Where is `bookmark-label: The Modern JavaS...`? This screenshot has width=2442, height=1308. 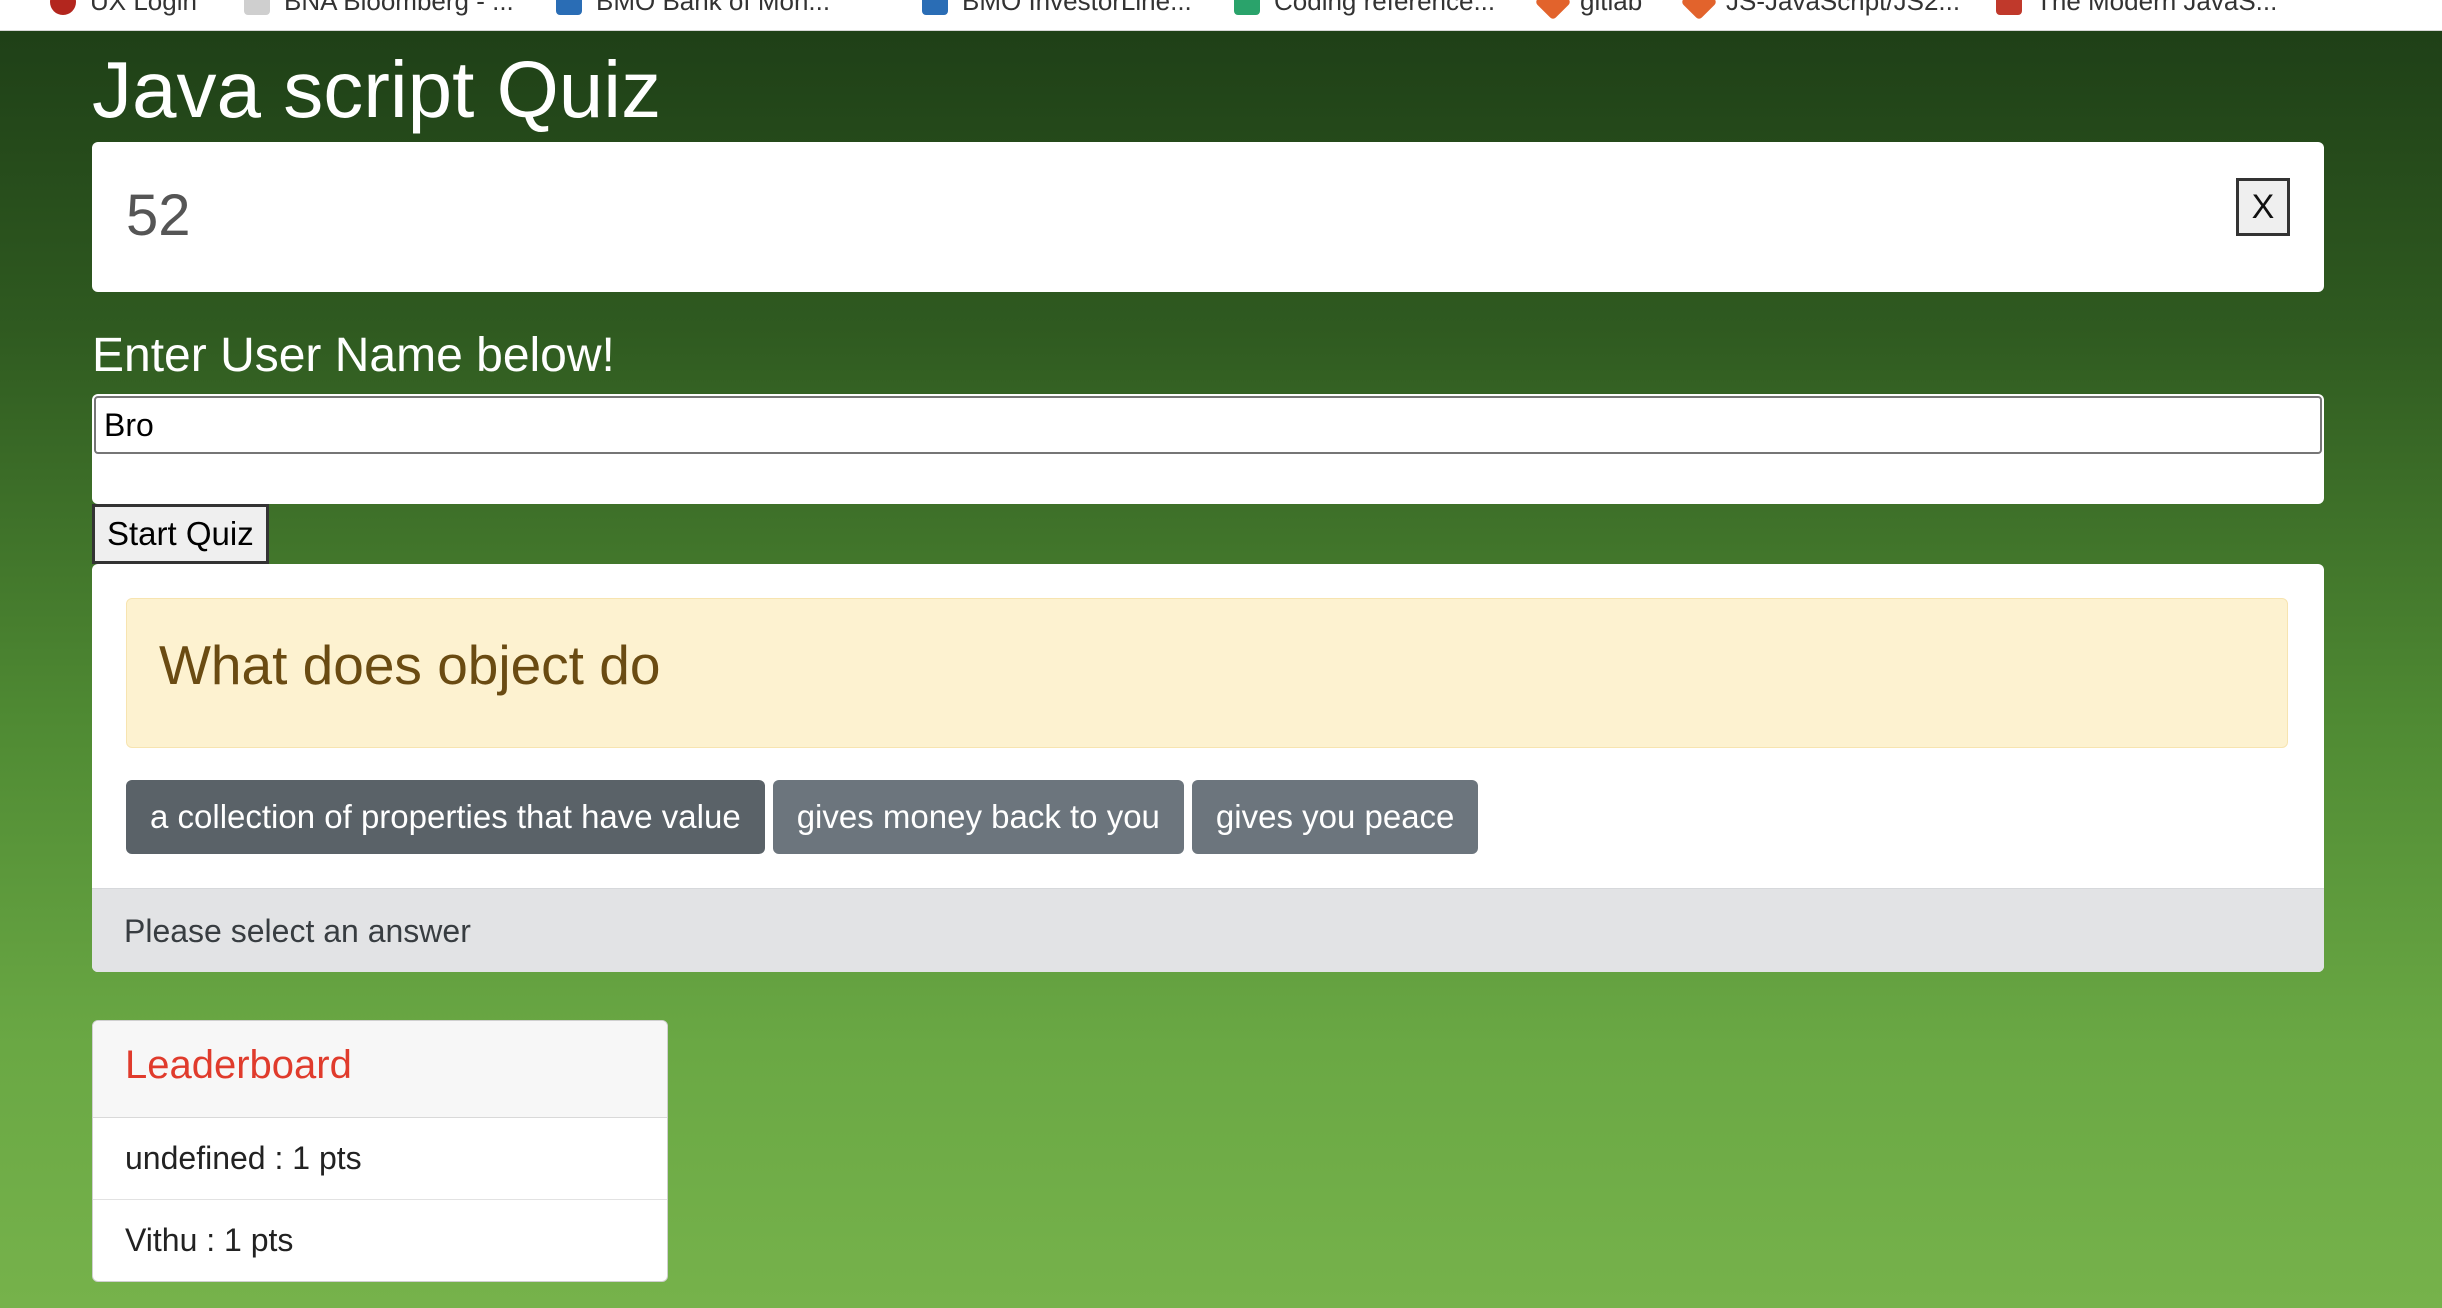 bookmark-label: The Modern JavaS... is located at coordinates (2157, 8).